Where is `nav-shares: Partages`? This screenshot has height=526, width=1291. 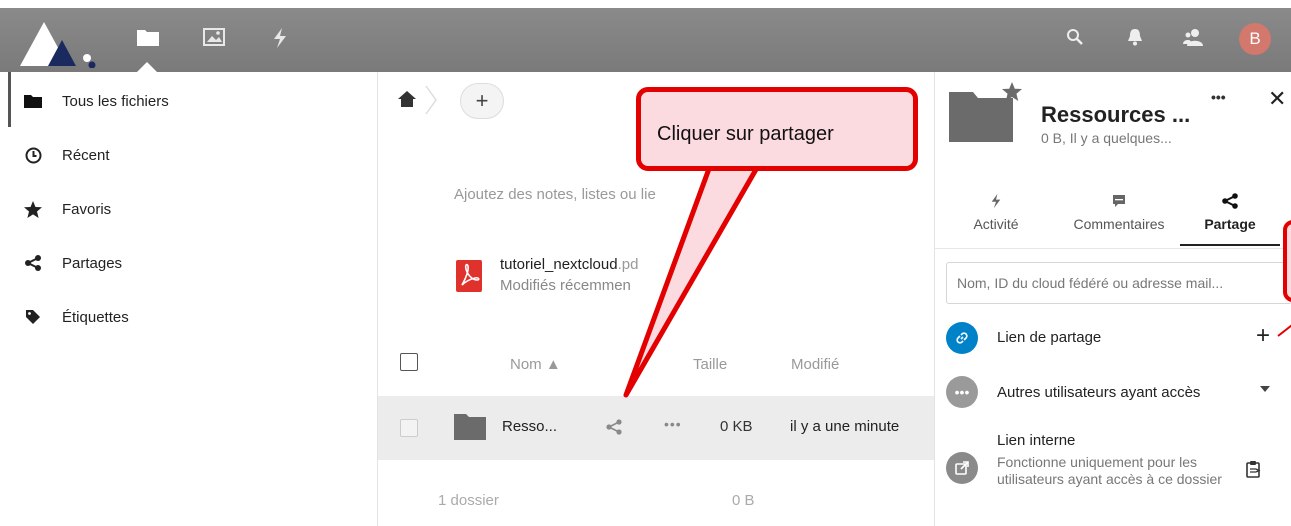 nav-shares: Partages is located at coordinates (73, 263).